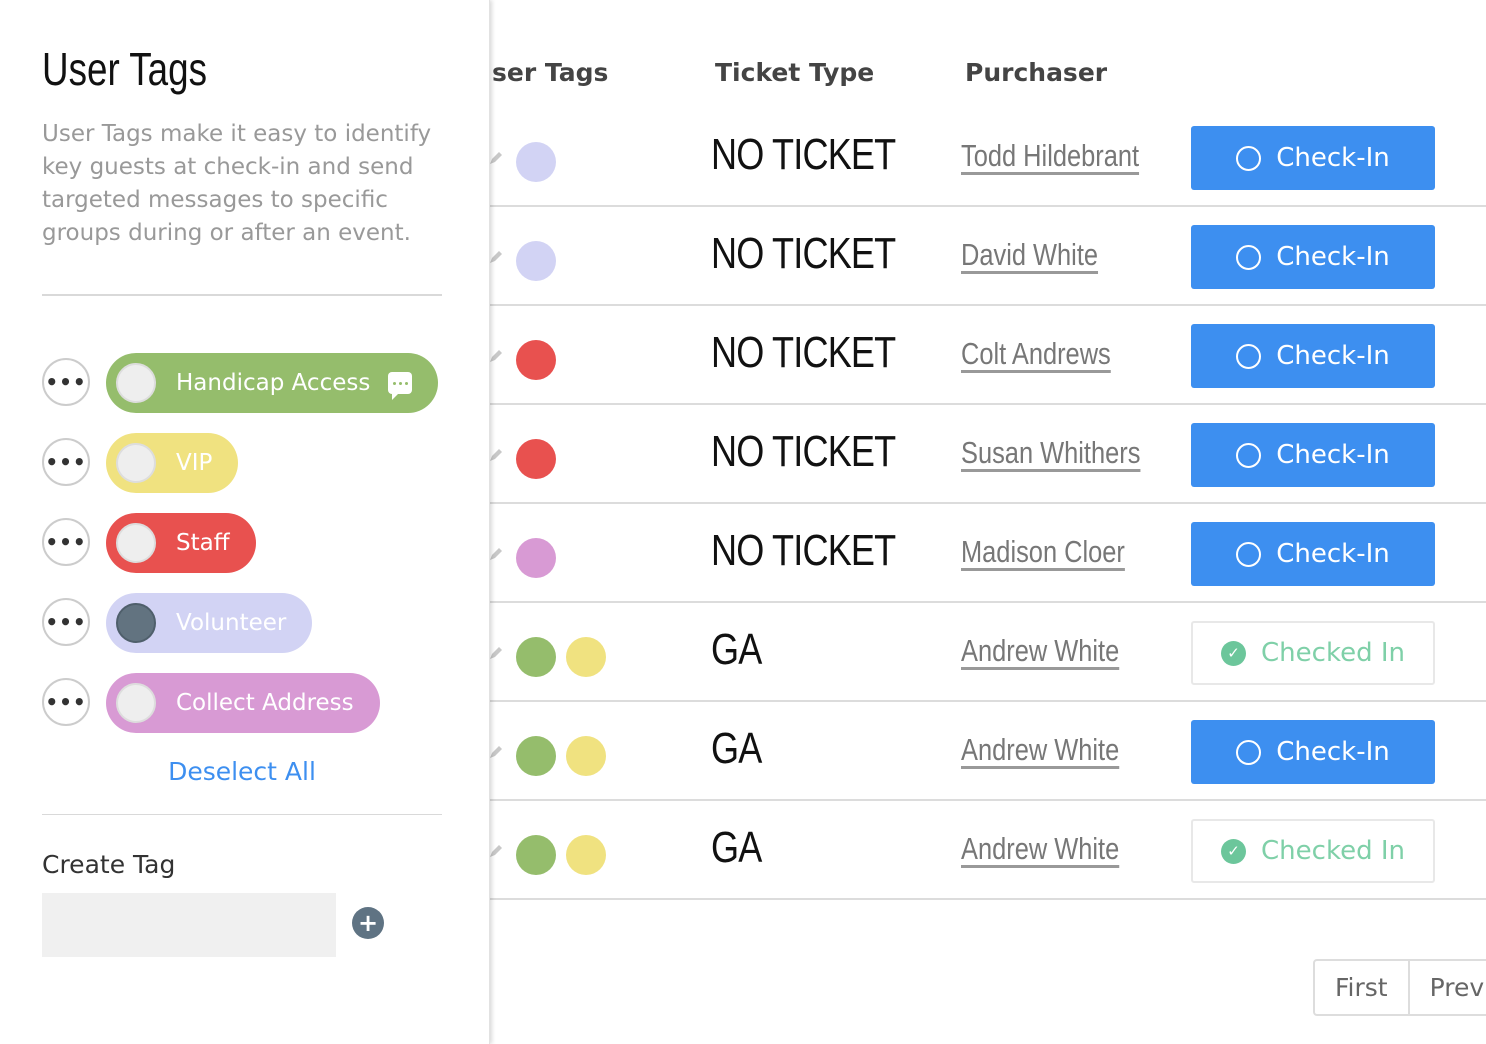 This screenshot has height=1044, width=1486. Describe the element at coordinates (242, 771) in the screenshot. I see `deselect-all-link: Deselect All` at that location.